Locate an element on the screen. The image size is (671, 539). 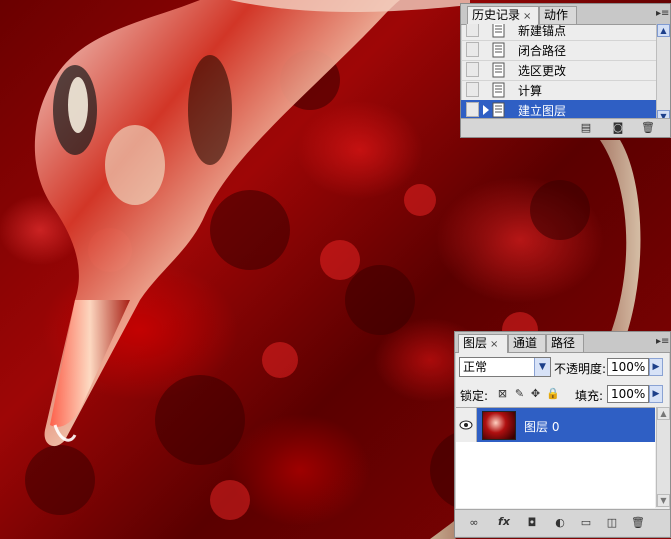
tab-channels-label: 通道 is located at coordinates (525, 343).